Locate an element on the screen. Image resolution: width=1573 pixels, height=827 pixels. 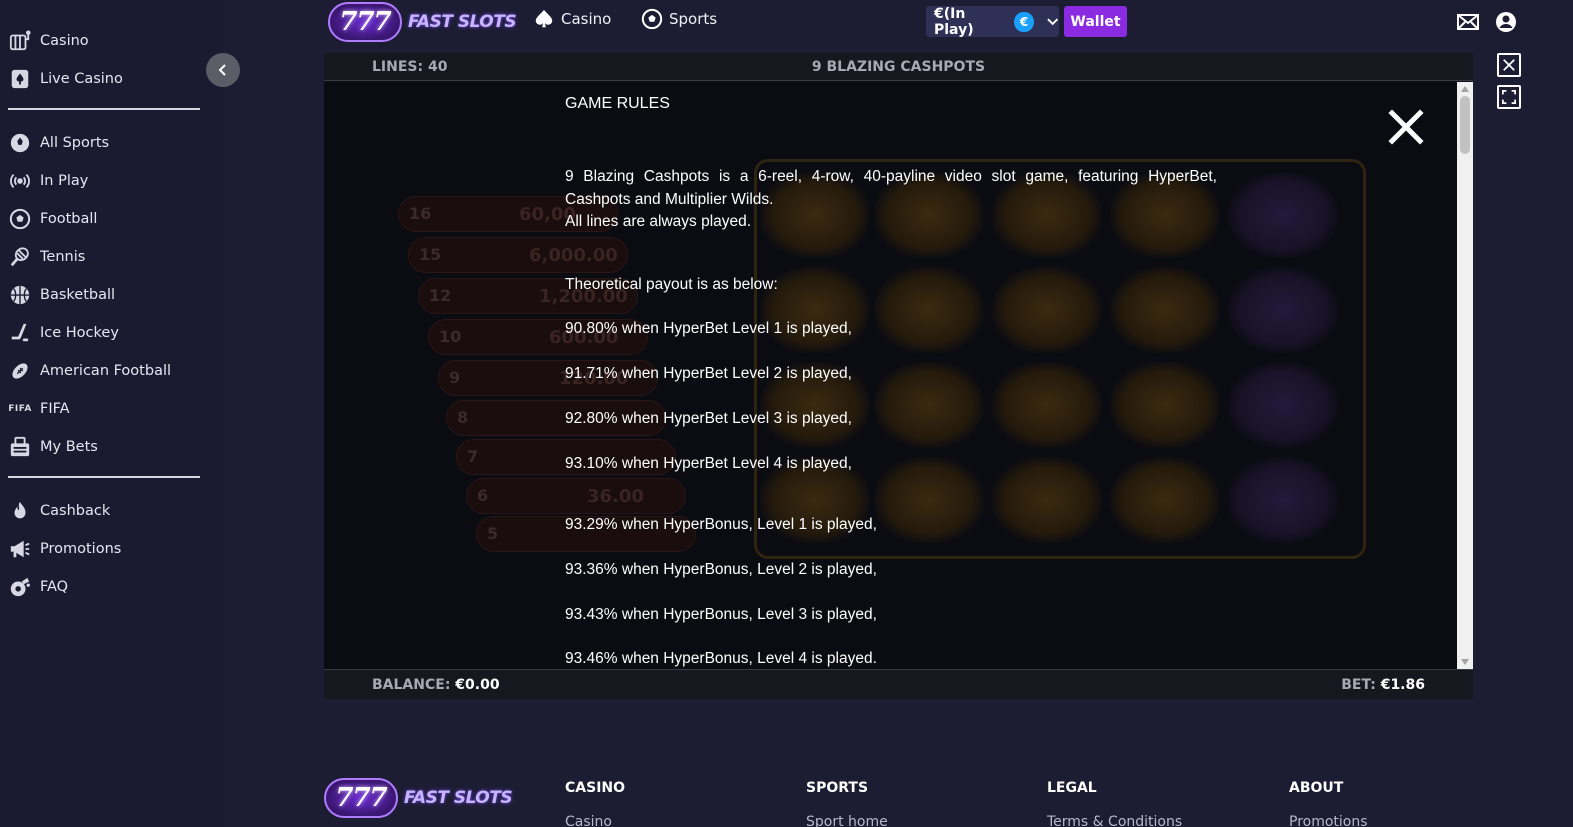
sidebar-item-label: All Sports is located at coordinates (75, 143).